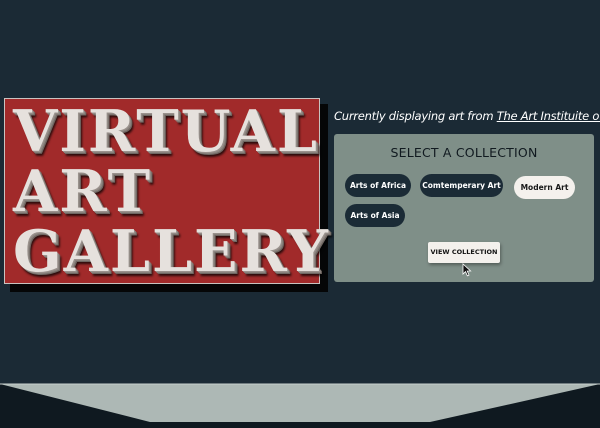 This screenshot has height=428, width=600. Describe the element at coordinates (378, 185) in the screenshot. I see `collection-arts-of-africa-button: Arts of Africa` at that location.